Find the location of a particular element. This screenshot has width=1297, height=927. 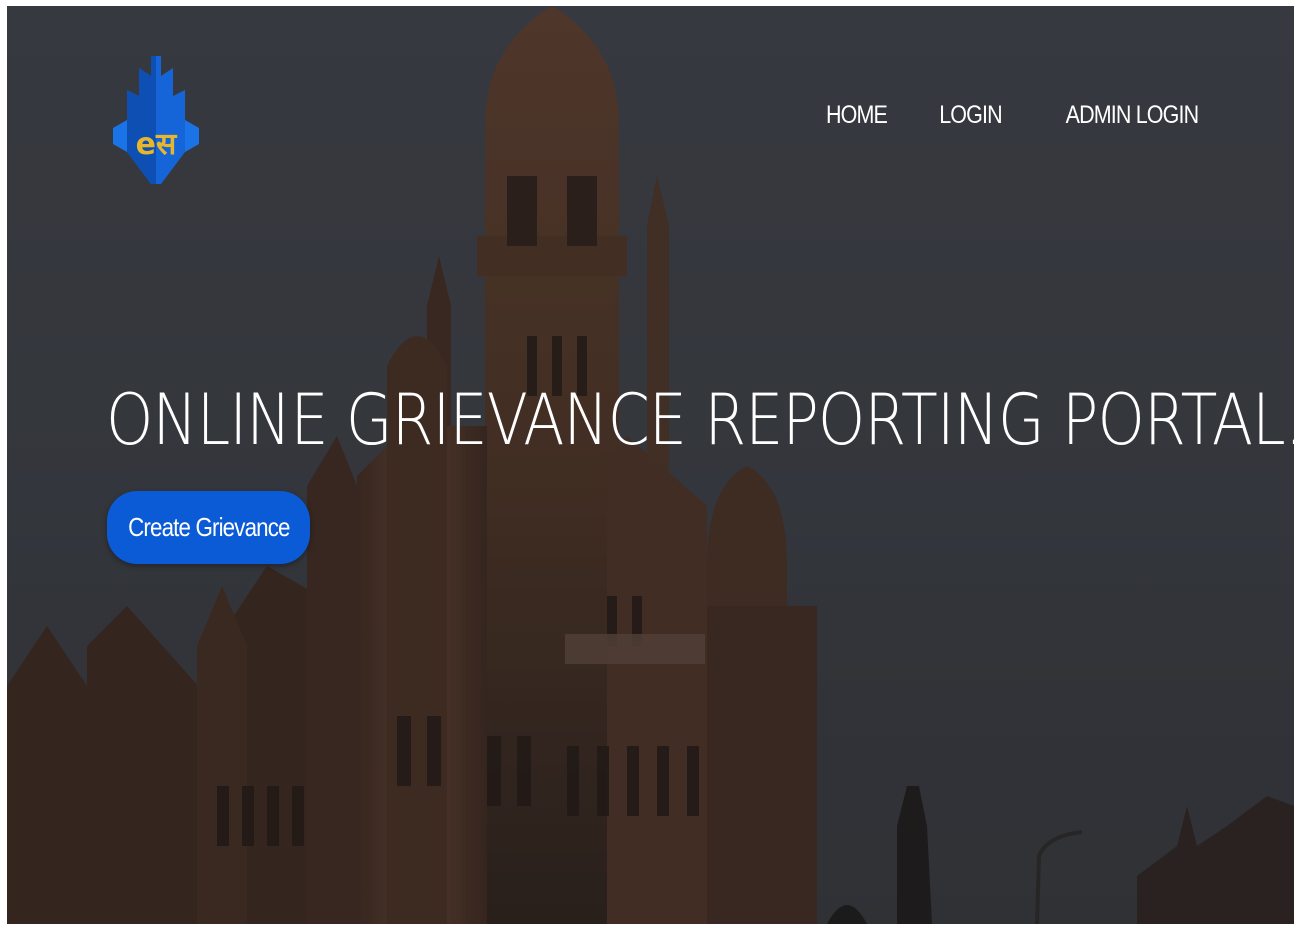

nav-home-link: HOME is located at coordinates (839, 115).